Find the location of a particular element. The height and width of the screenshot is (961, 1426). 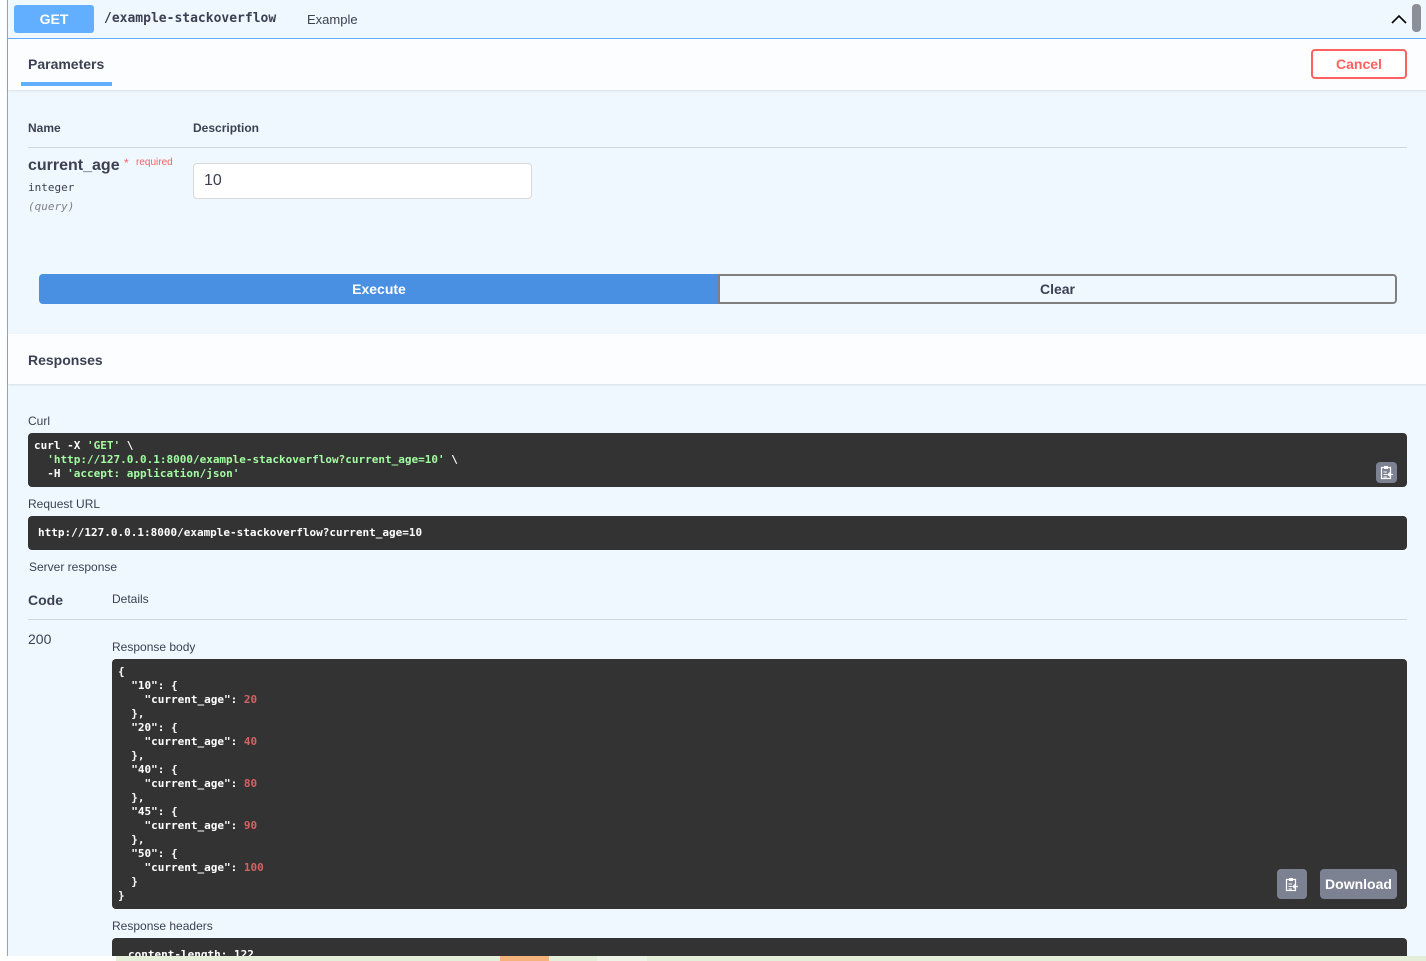

column-header-details: Details is located at coordinates (130, 599).